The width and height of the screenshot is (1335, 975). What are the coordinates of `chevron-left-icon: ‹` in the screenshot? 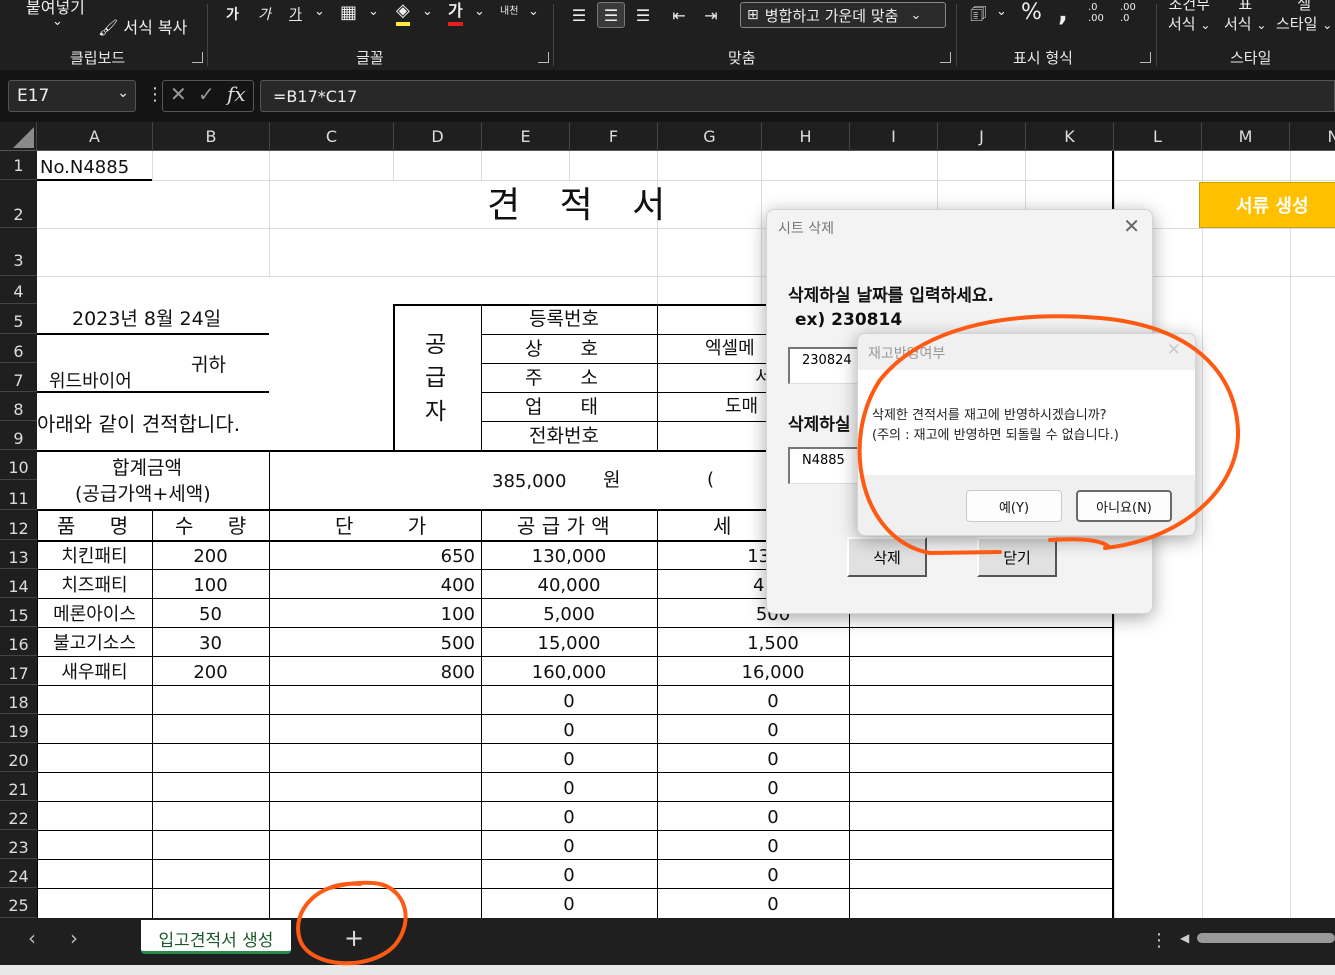 It's located at (32, 938).